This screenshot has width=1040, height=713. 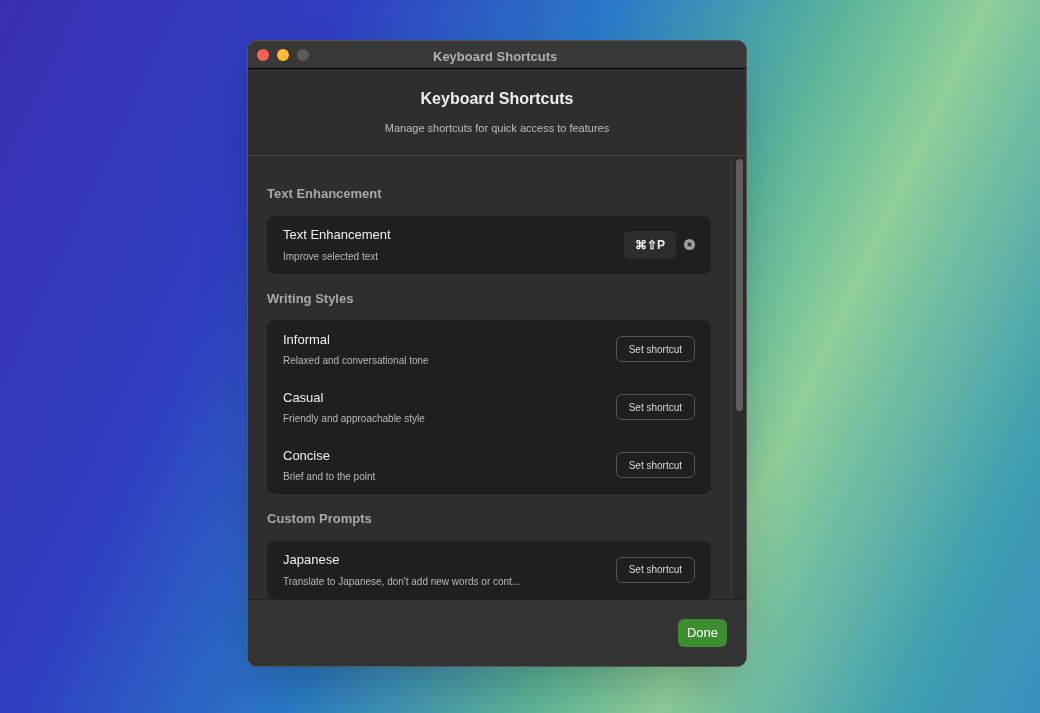 I want to click on shortcut-name: Casual, so click(x=304, y=397).